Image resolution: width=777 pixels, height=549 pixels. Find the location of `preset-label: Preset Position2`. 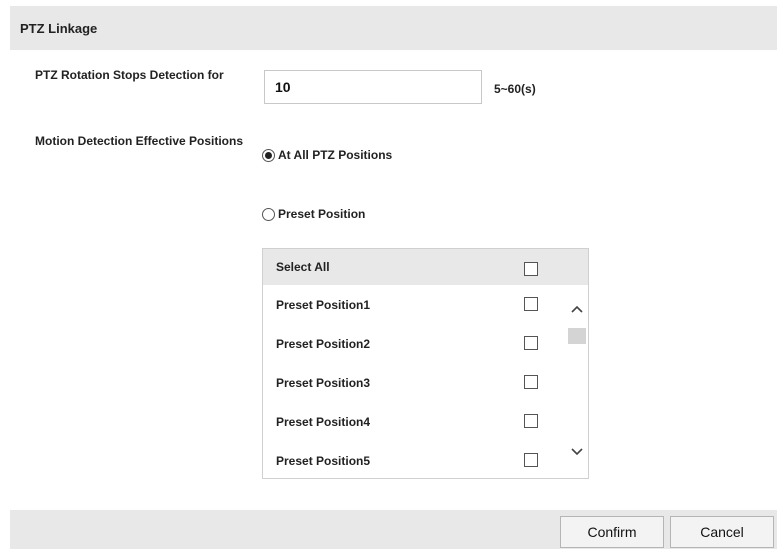

preset-label: Preset Position2 is located at coordinates (323, 344).